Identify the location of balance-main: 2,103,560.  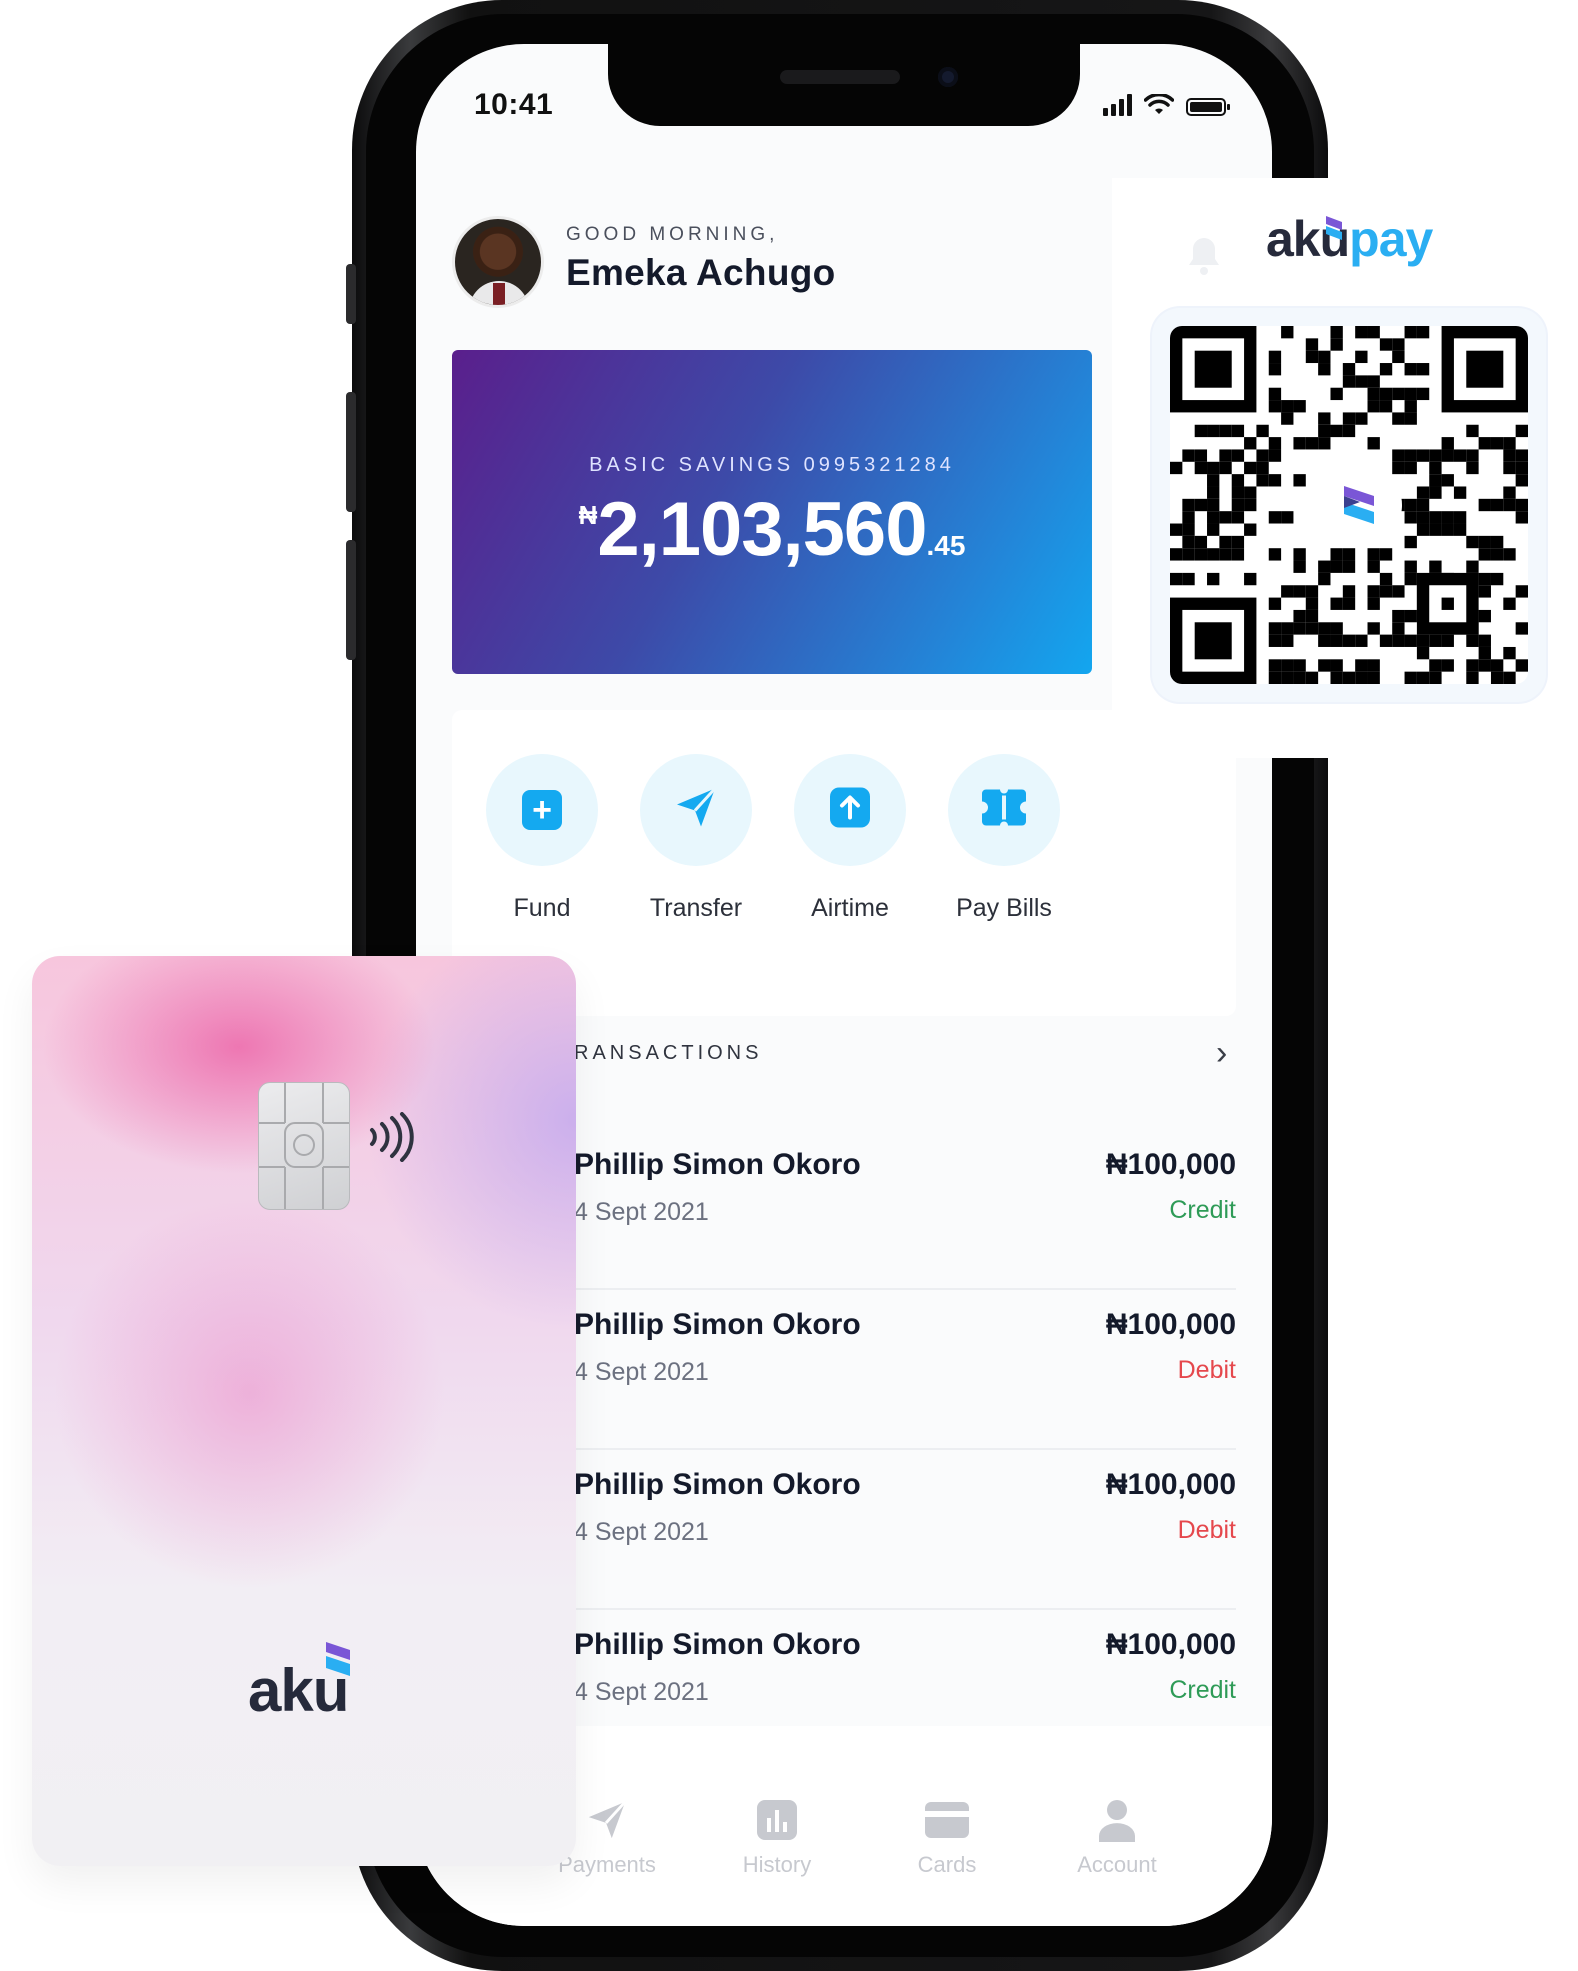
(762, 529).